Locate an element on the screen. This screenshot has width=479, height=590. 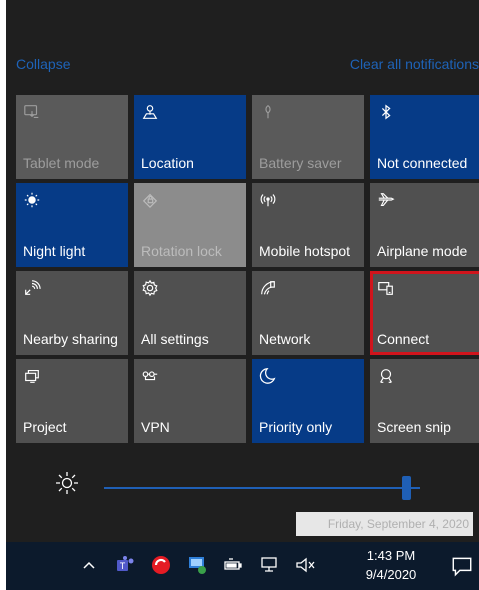
action-center-header: Collapse Clear all notifications is located at coordinates (242, 66).